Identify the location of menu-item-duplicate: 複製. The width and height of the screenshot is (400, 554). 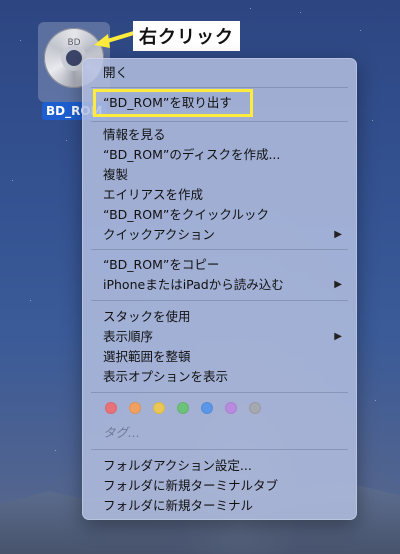
(223, 175).